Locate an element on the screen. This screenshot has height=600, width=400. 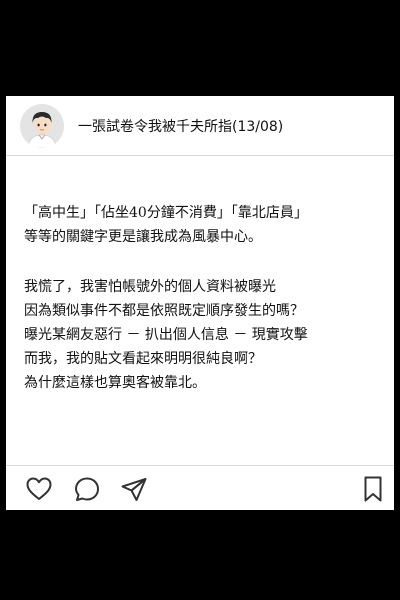
send-icon is located at coordinates (134, 489).